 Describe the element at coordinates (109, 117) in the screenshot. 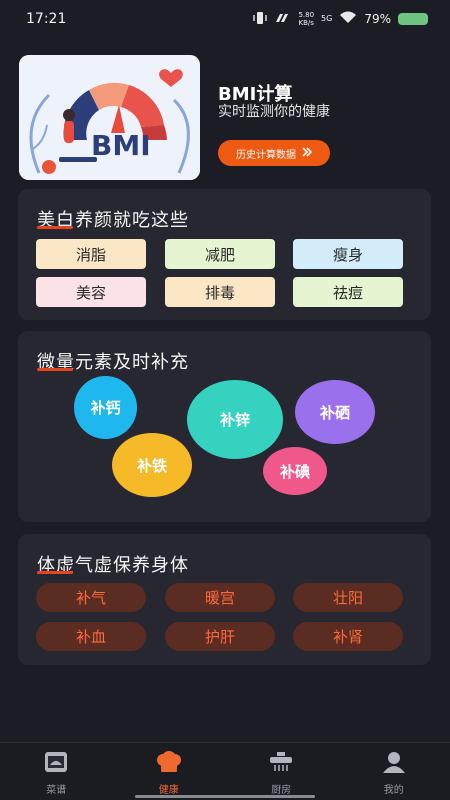

I see `bmi-illustration: BMI` at that location.